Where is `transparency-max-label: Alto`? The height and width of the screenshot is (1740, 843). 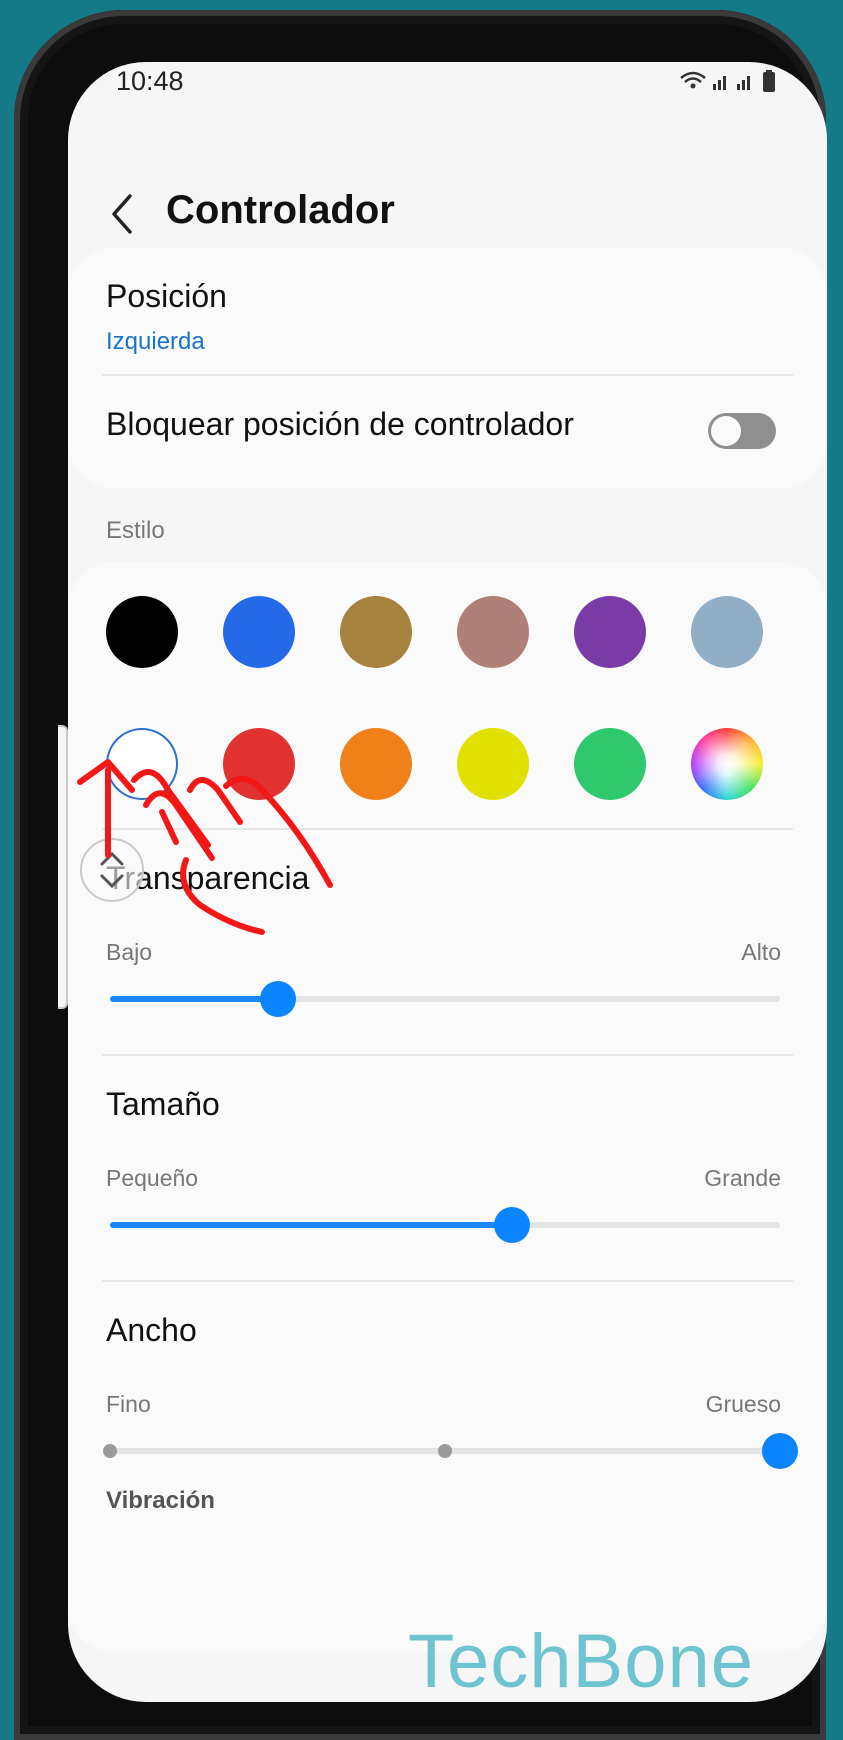 transparency-max-label: Alto is located at coordinates (761, 952).